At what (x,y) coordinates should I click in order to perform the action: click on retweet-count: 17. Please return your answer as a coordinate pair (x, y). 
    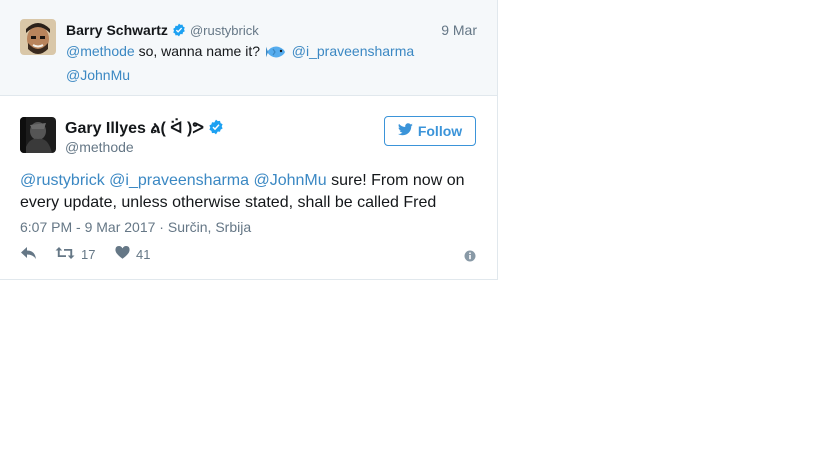
    Looking at the image, I should click on (88, 254).